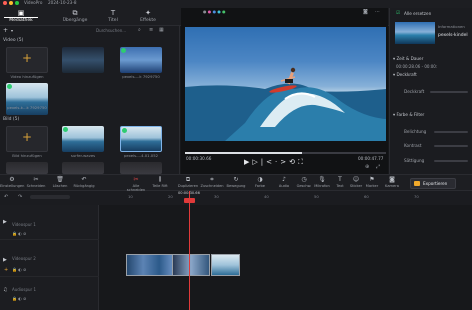  What do you see at coordinates (285, 104) in the screenshot?
I see `surf-scene` at bounding box center [285, 104].